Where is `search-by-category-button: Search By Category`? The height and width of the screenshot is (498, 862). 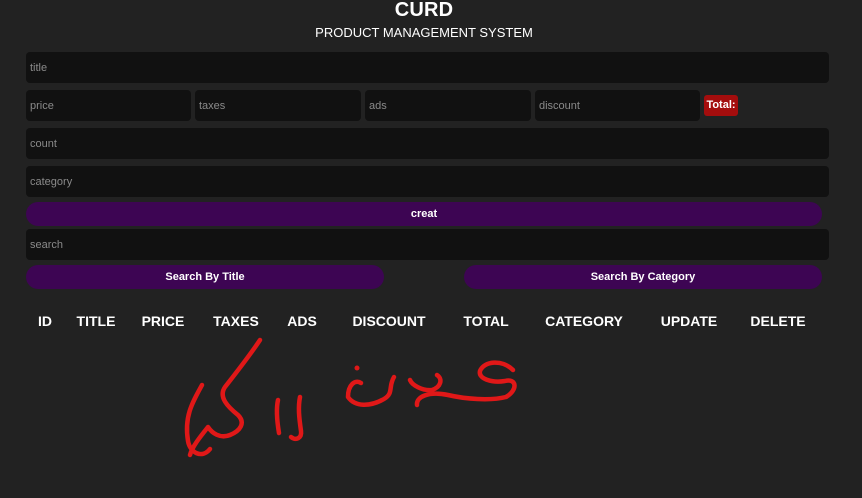
search-by-category-button: Search By Category is located at coordinates (643, 277).